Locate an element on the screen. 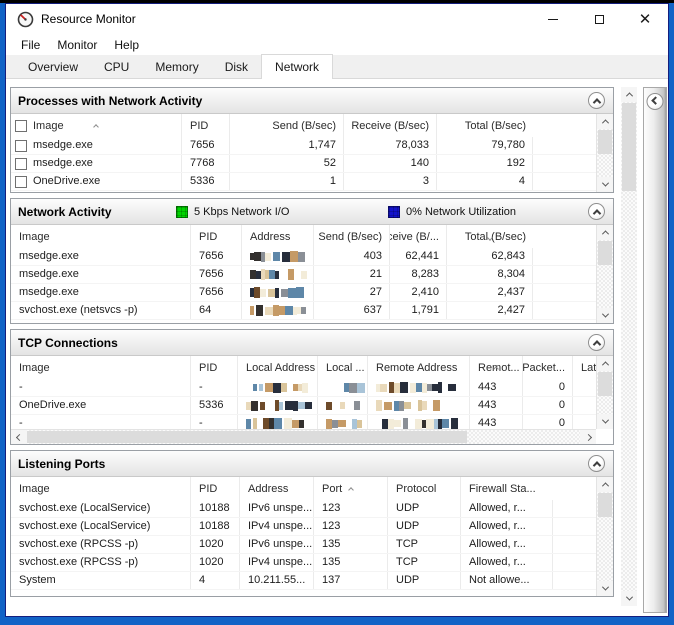  tab-overview: Overview is located at coordinates (53, 67).